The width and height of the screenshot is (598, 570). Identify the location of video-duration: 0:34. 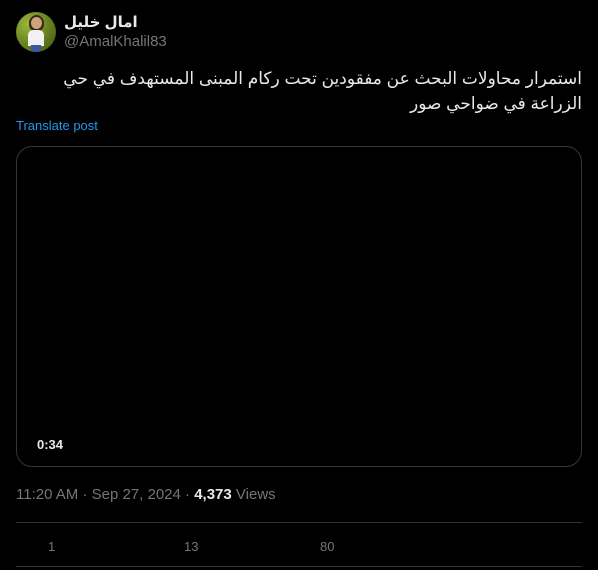
(50, 444).